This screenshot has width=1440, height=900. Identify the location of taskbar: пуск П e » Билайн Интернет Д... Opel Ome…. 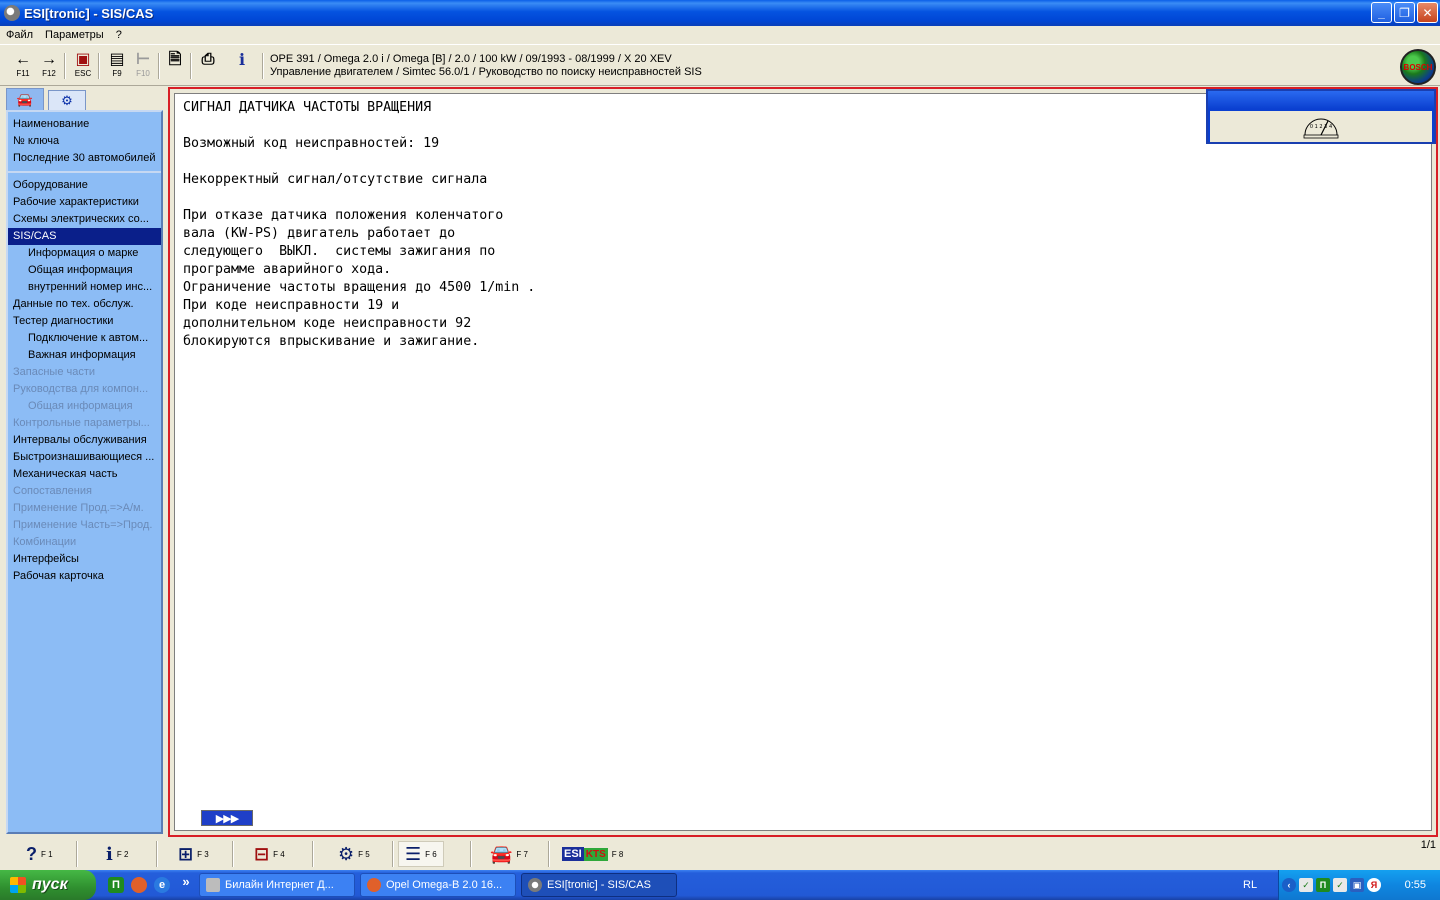
(720, 885).